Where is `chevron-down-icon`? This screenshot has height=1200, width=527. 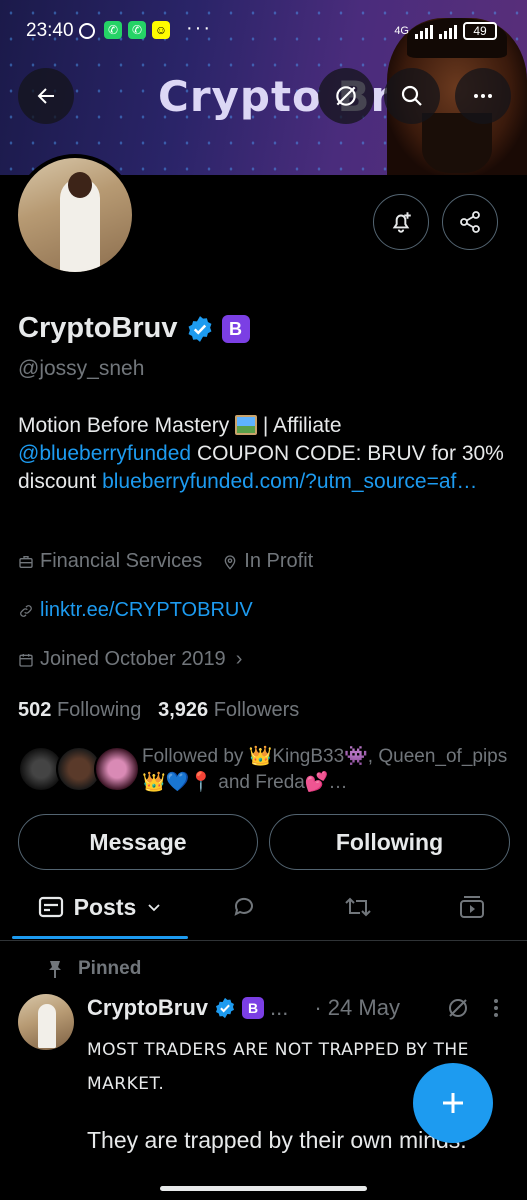 chevron-down-icon is located at coordinates (154, 908).